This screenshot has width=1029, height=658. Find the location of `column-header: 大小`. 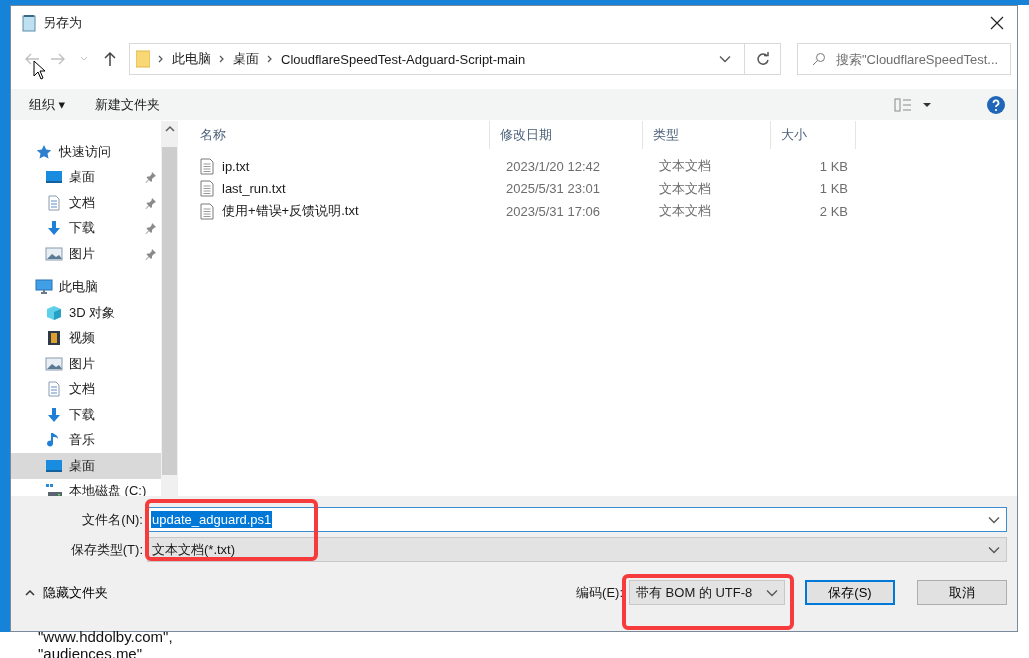

column-header: 大小 is located at coordinates (813, 135).